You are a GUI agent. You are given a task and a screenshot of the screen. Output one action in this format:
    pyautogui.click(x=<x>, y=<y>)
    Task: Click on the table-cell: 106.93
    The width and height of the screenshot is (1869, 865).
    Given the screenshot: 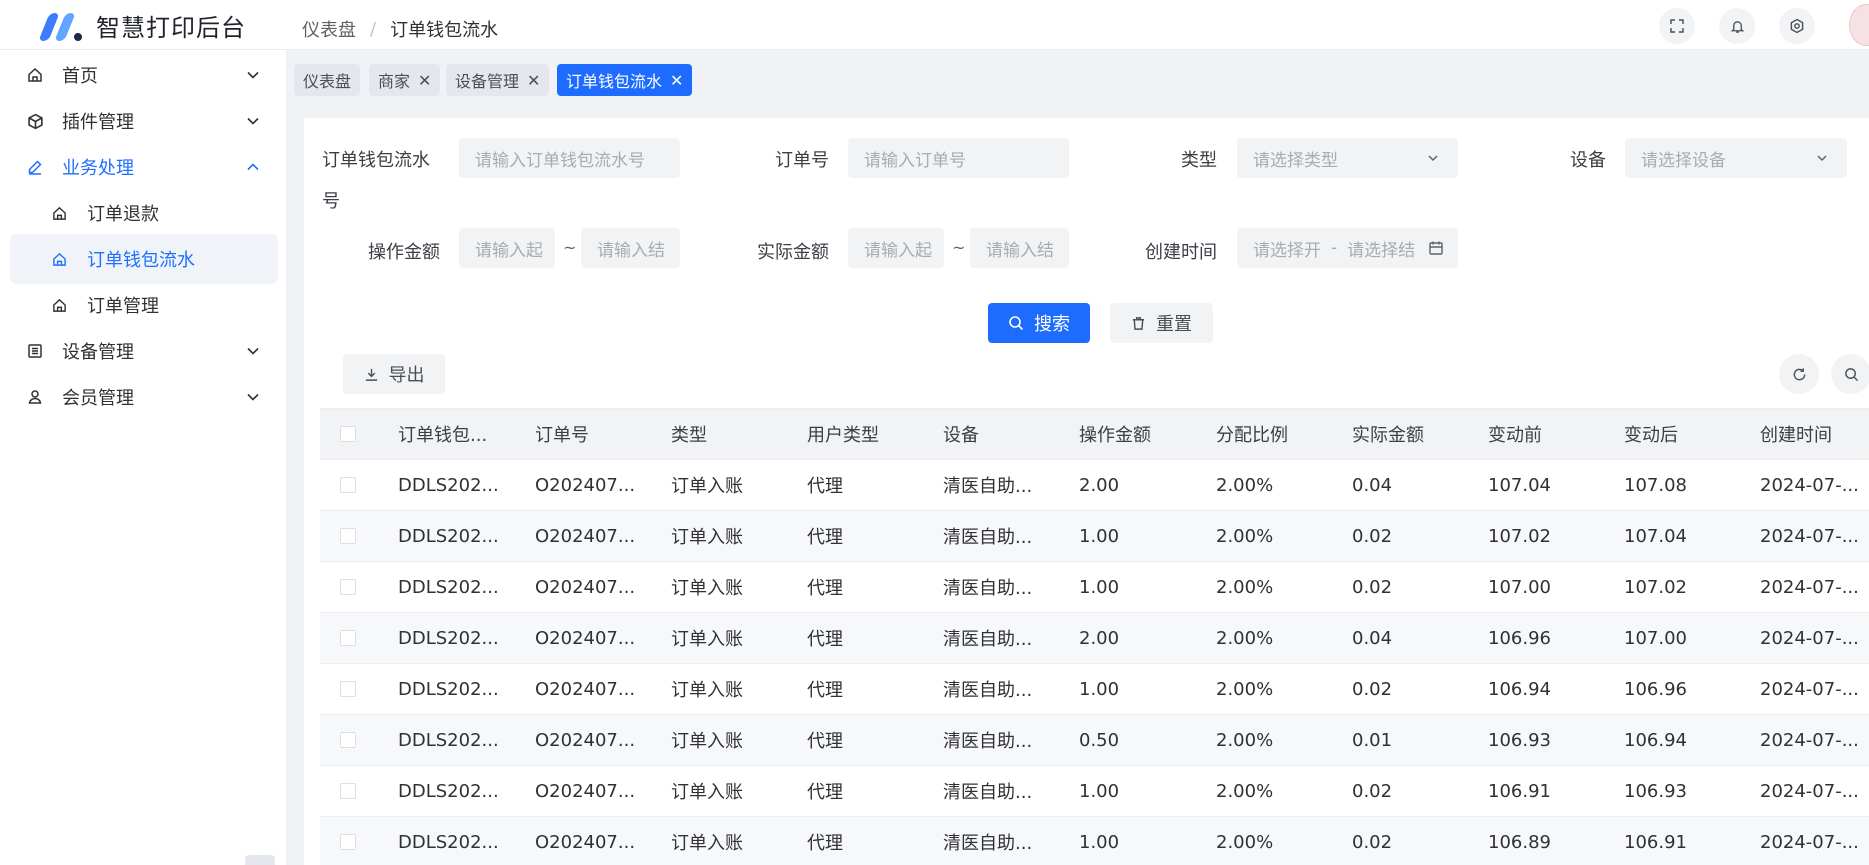 What is the action you would take?
    pyautogui.click(x=1519, y=740)
    